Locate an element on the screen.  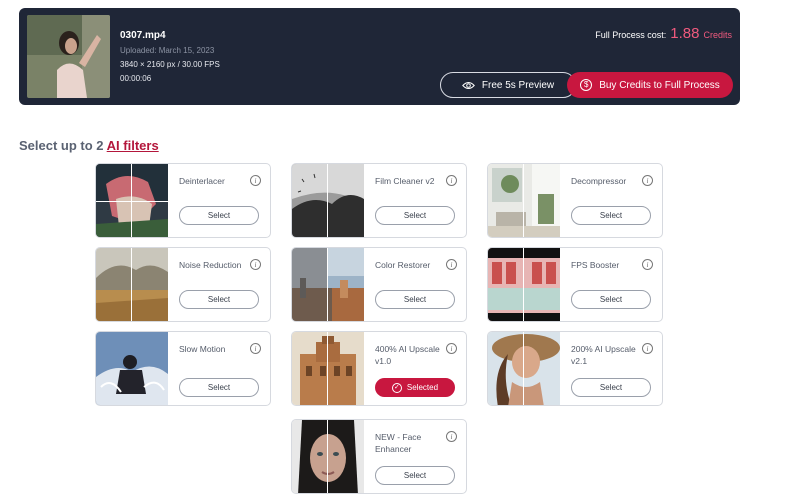
filter-card-color-restorer: Color Restorer i Select is located at coordinates (379, 284).